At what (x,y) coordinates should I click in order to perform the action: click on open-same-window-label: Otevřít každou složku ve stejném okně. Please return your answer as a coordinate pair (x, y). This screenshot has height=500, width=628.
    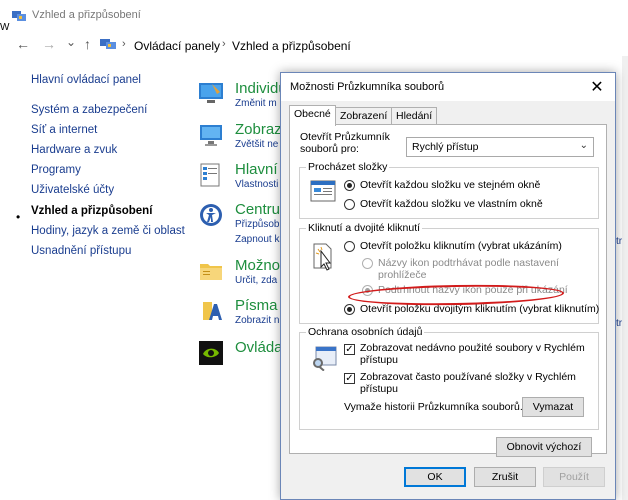
    Looking at the image, I should click on (450, 185).